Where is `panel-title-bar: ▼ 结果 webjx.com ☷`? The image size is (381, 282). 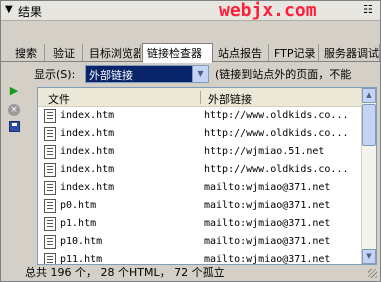
panel-title-bar: ▼ 结果 webjx.com ☷ is located at coordinates (190, 10).